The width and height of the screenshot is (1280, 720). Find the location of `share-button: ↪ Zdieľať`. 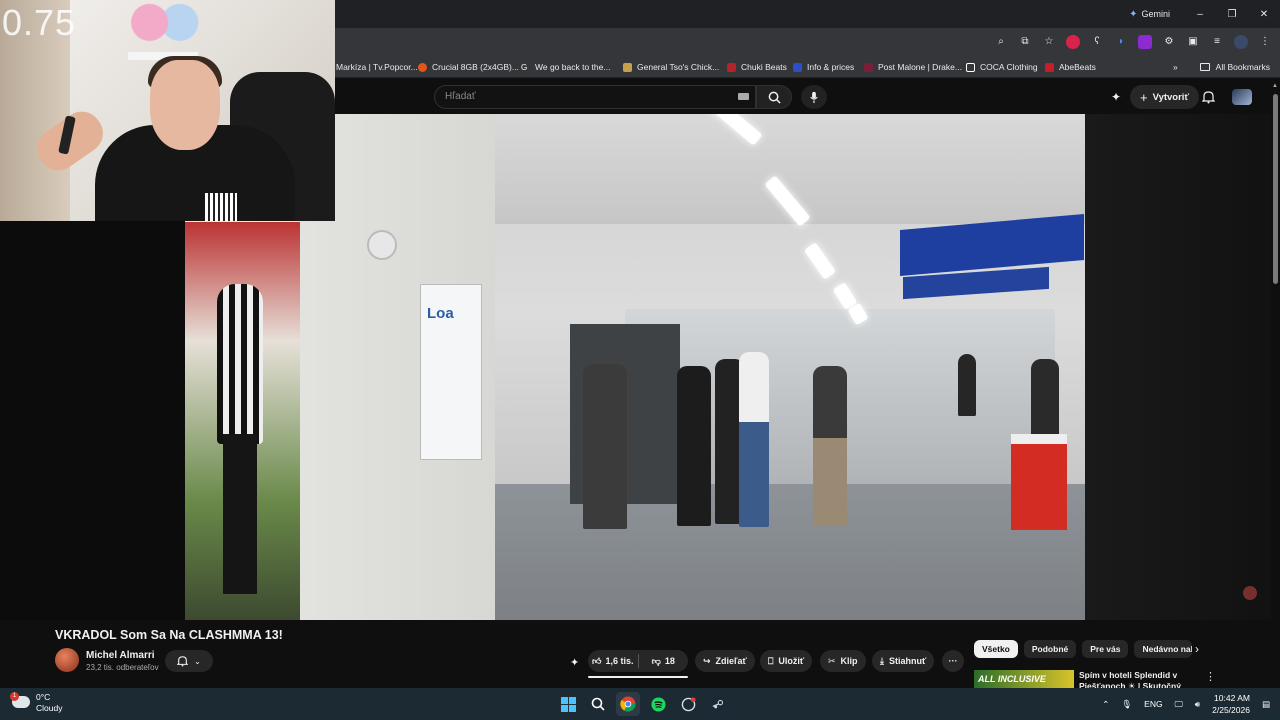

share-button: ↪ Zdieľať is located at coordinates (725, 661).